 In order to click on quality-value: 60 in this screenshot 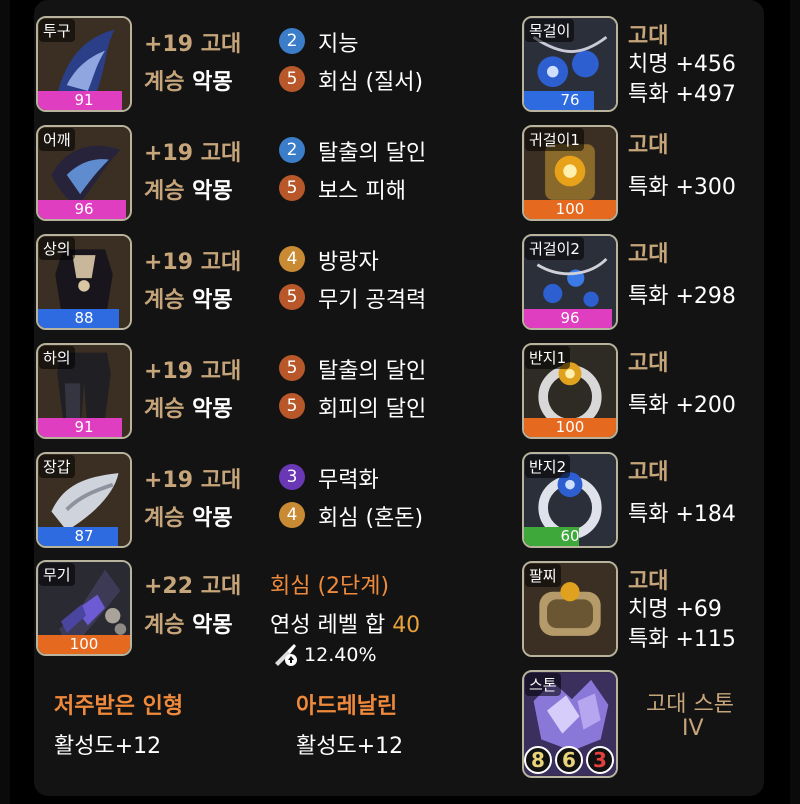, I will do `click(570, 536)`.